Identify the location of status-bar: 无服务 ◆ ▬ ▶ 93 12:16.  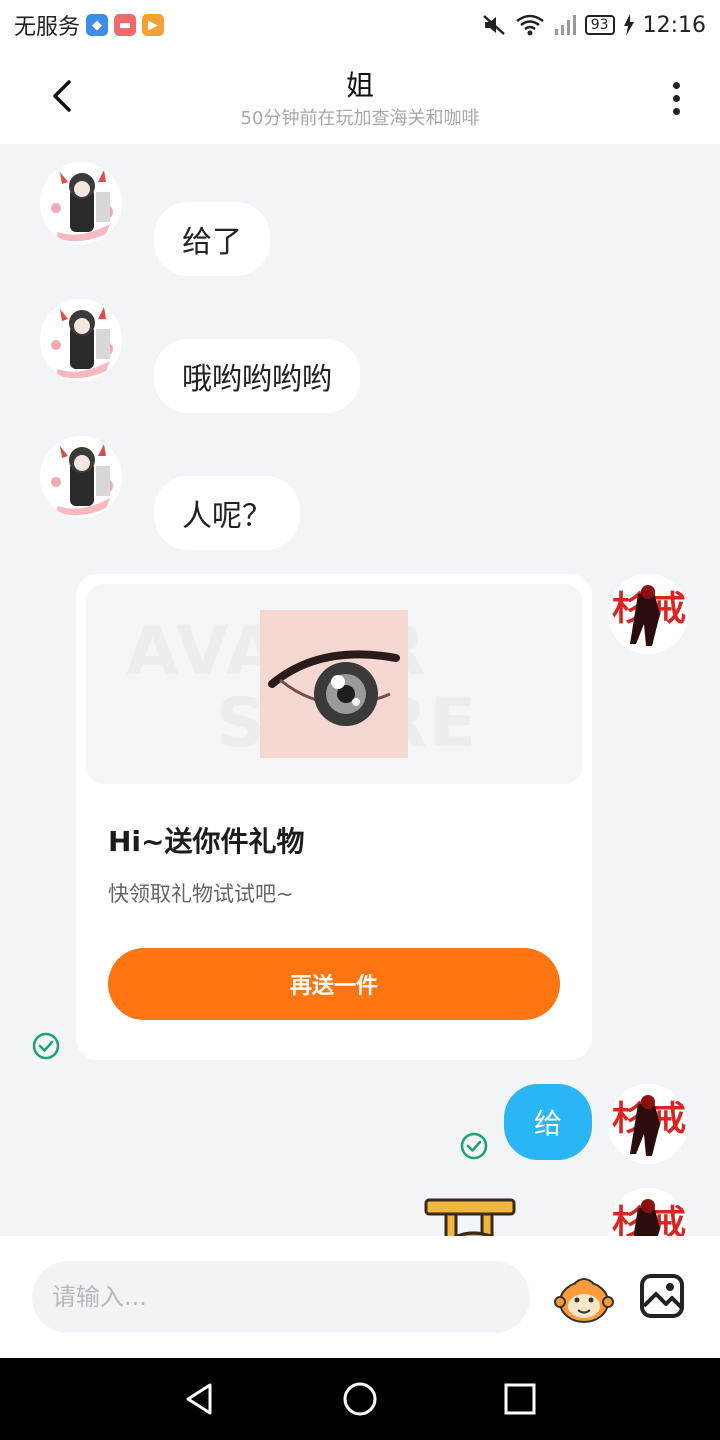
(360, 25).